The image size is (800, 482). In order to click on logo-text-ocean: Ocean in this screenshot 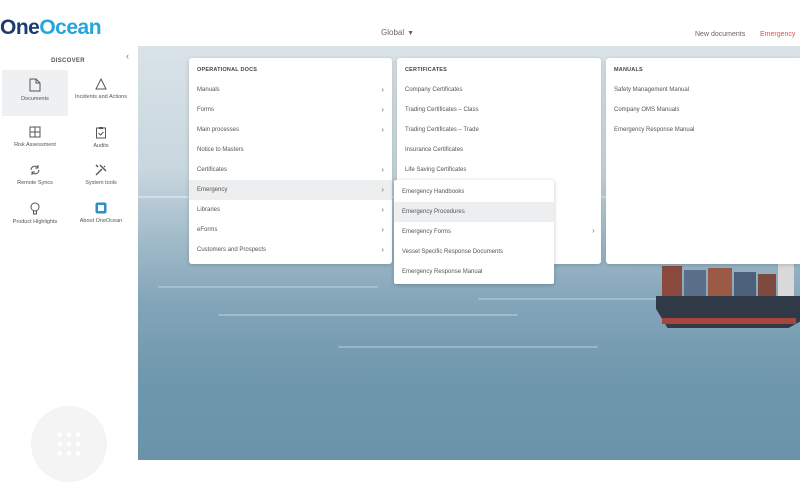, I will do `click(70, 27)`.